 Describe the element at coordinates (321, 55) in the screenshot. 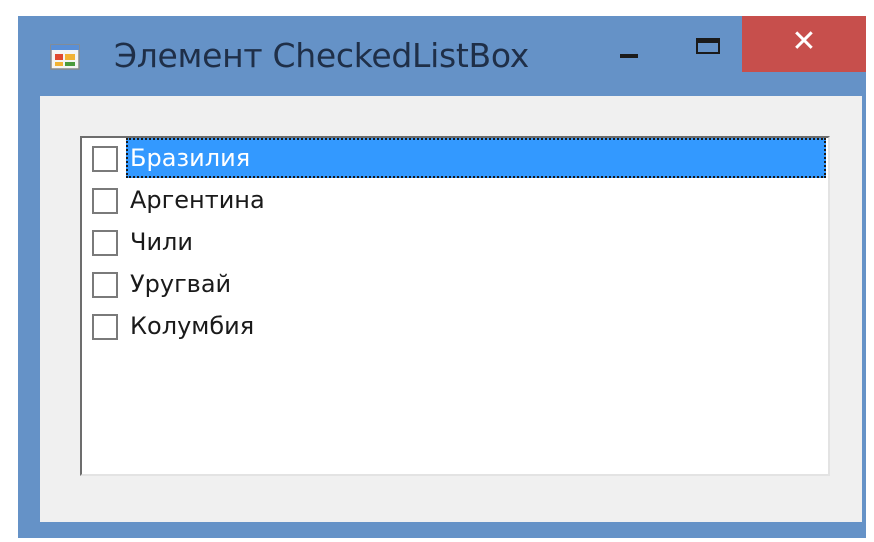

I see `window-title: Элемент CheckedListBox` at that location.